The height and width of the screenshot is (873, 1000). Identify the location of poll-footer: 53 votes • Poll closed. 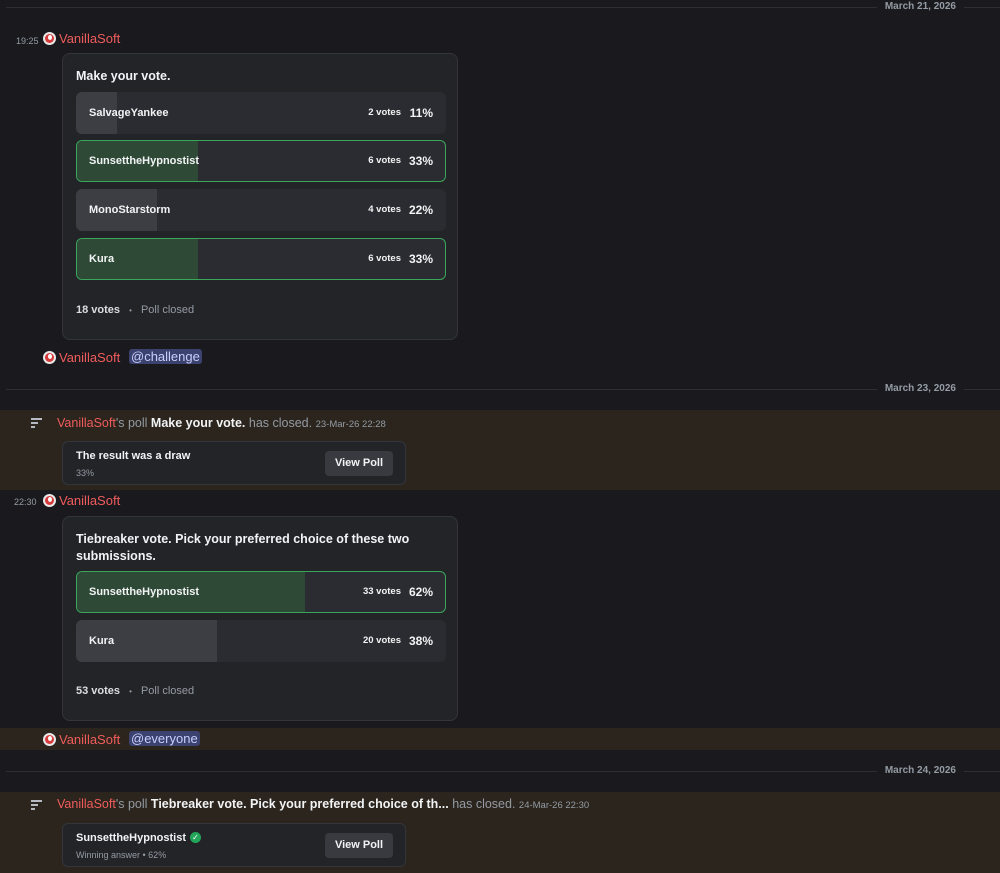
(135, 691).